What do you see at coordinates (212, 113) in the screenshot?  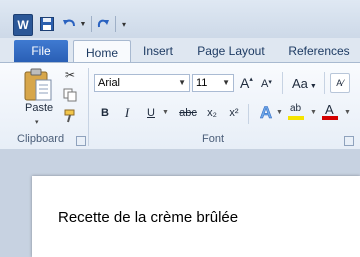 I see `subscript-button: x₂` at bounding box center [212, 113].